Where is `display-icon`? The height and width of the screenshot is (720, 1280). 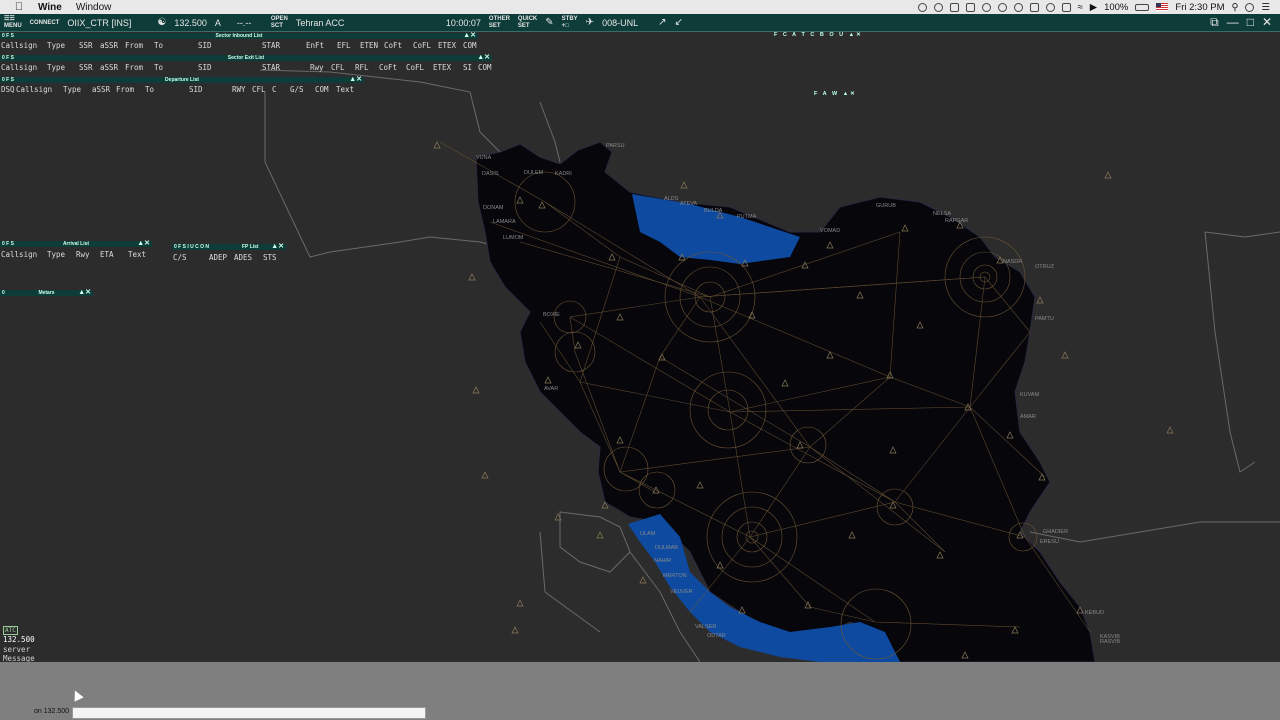 display-icon is located at coordinates (1034, 7).